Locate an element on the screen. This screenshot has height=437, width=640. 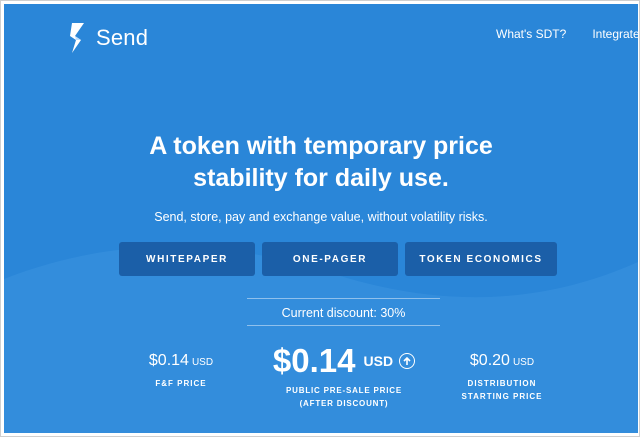
send-s-logo-icon is located at coordinates (77, 38).